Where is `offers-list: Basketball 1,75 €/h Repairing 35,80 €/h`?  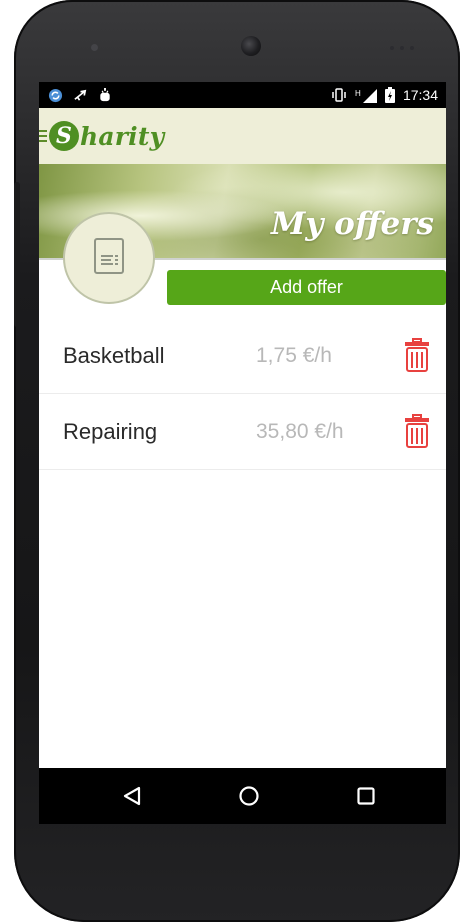
offers-list: Basketball 1,75 €/h Repairing 35,80 €/h is located at coordinates (242, 394).